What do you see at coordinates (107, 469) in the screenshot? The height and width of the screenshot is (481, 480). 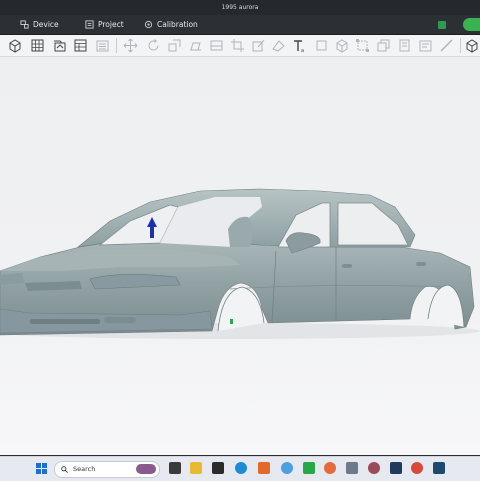 I see `taskbar-search: Search` at bounding box center [107, 469].